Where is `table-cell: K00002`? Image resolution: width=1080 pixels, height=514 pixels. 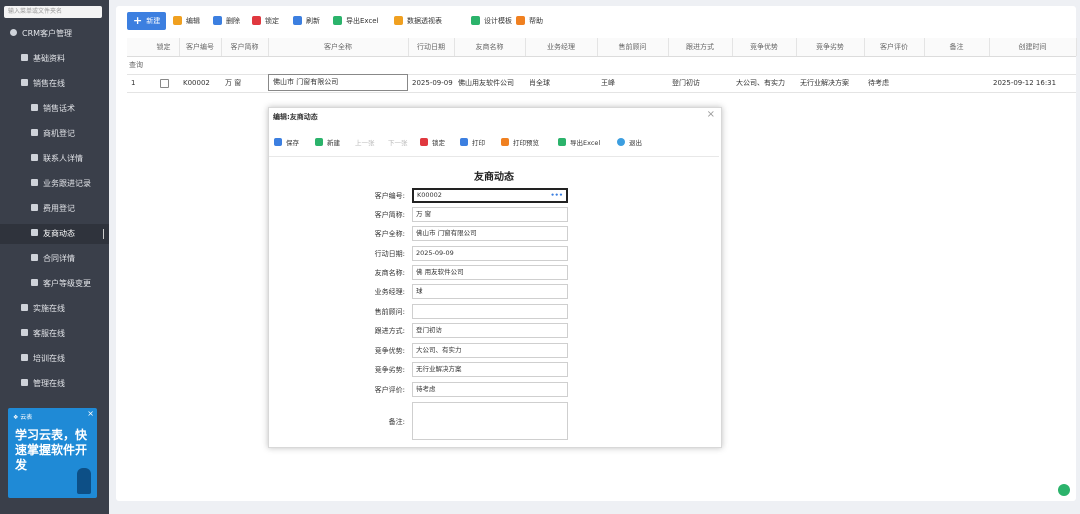
table-cell: K00002 is located at coordinates (200, 83).